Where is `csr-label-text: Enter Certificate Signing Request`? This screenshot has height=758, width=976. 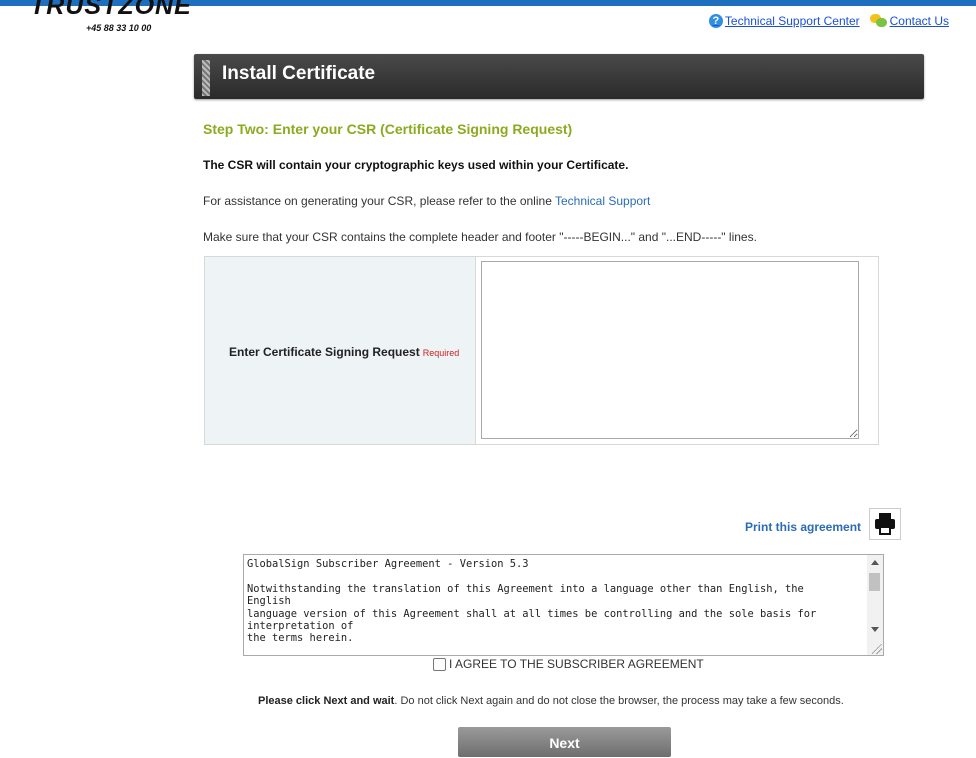 csr-label-text: Enter Certificate Signing Request is located at coordinates (324, 352).